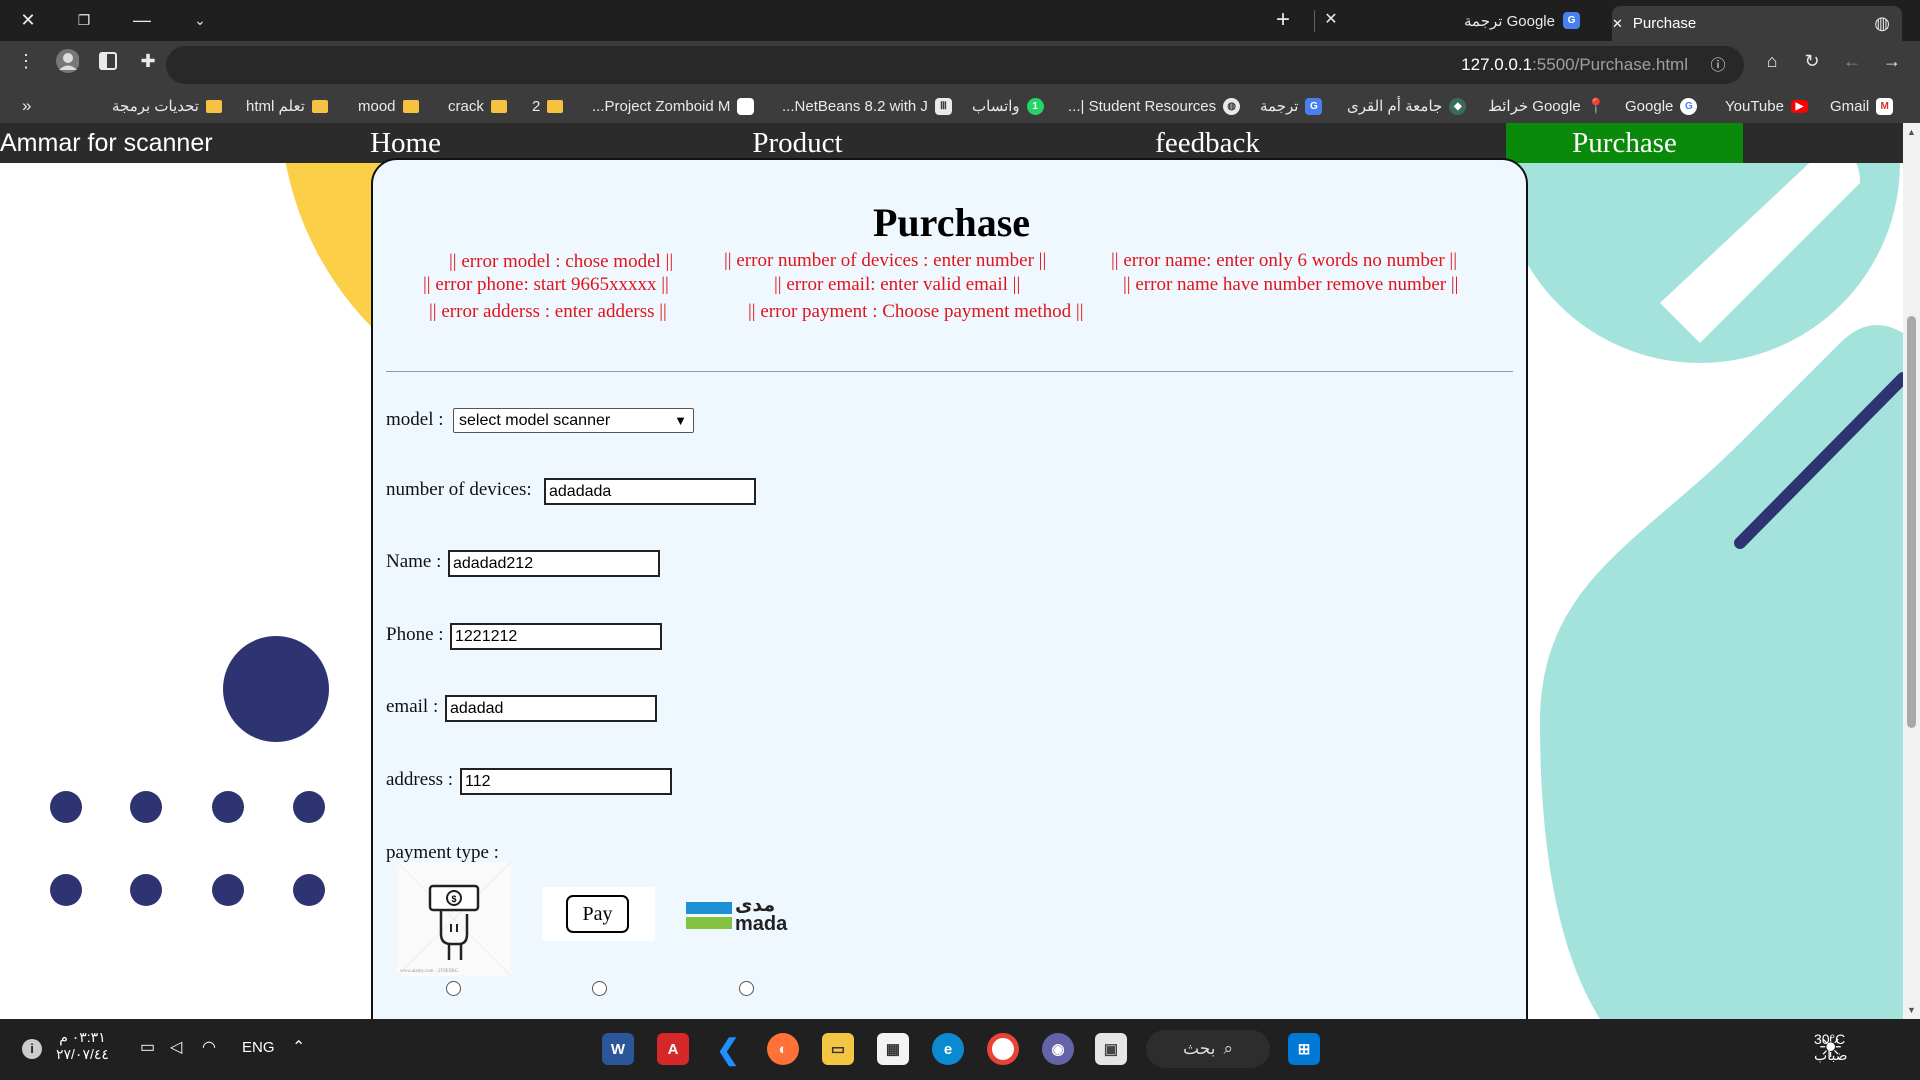 The width and height of the screenshot is (1920, 1080). I want to click on task-view-icon: ▣, so click(1111, 1049).